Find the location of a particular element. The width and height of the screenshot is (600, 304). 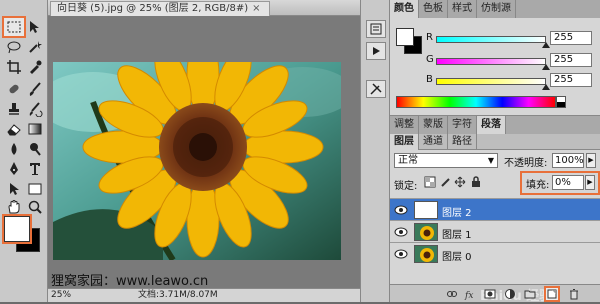

brush-tool is located at coordinates (35, 89).